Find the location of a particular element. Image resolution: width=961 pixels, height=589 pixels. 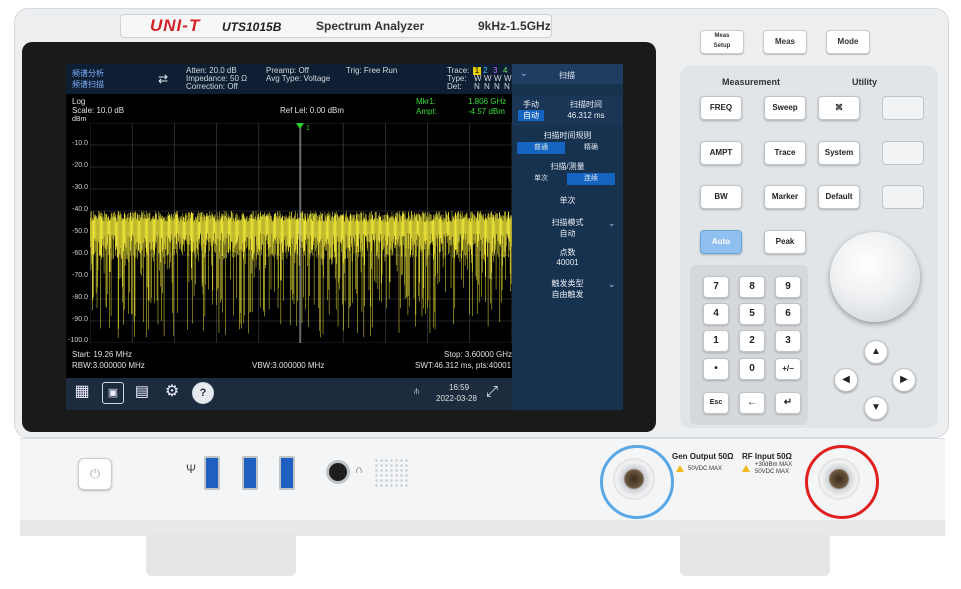

bw-key: BW is located at coordinates (721, 197).